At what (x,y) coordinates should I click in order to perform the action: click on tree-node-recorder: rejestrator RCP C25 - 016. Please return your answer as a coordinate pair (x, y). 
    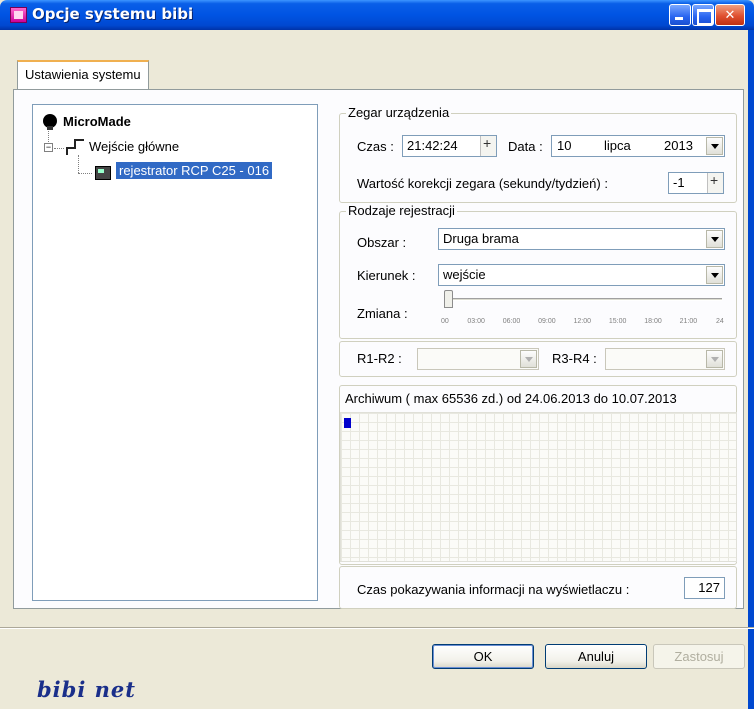
    Looking at the image, I should click on (194, 170).